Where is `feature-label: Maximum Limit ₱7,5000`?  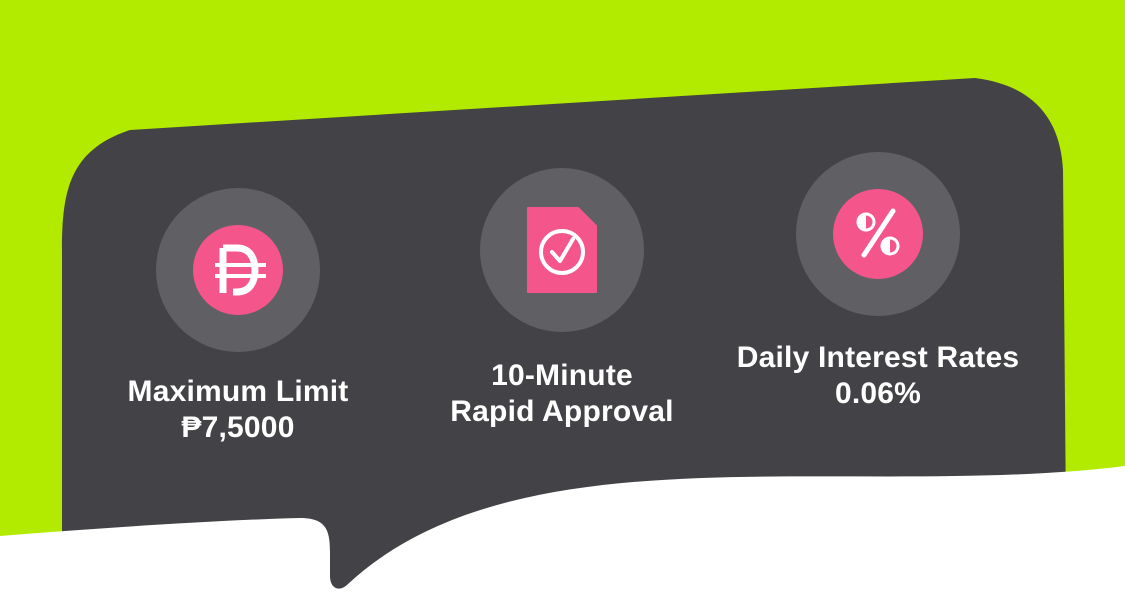 feature-label: Maximum Limit ₱7,5000 is located at coordinates (238, 410).